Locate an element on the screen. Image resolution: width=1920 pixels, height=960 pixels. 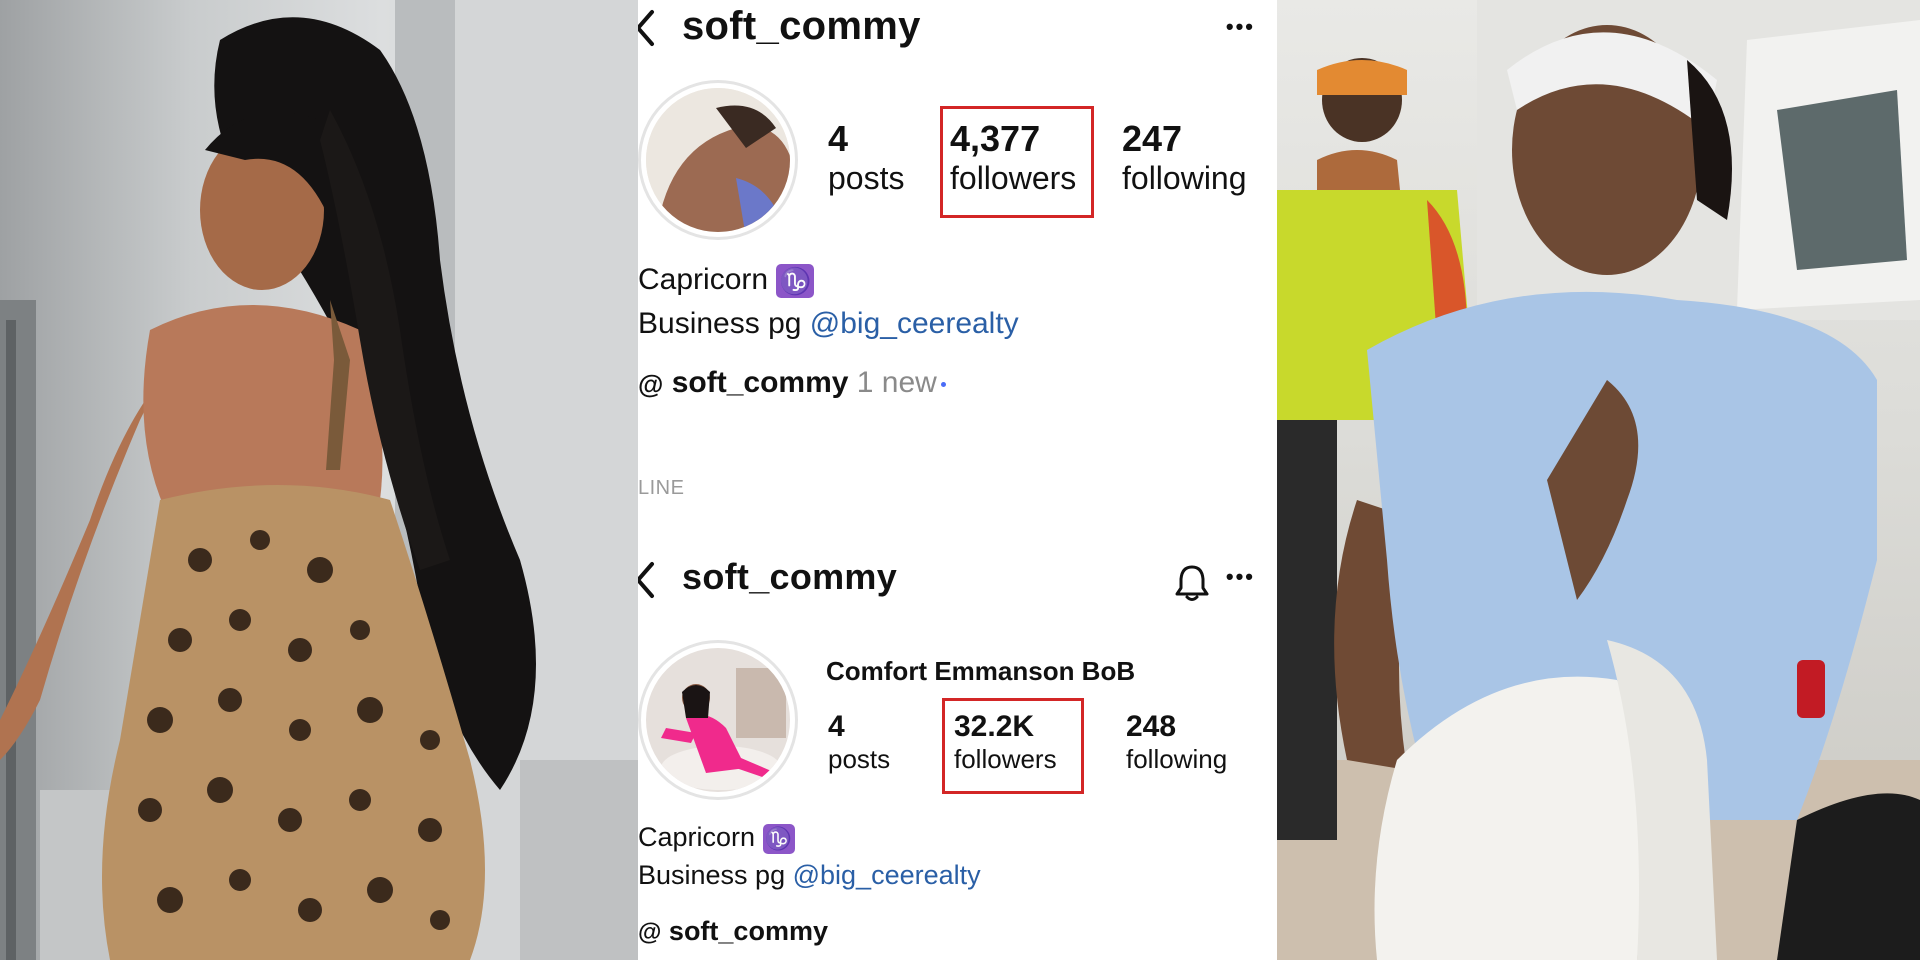
followers-stat: 4,377 followers is located at coordinates (1013, 157).